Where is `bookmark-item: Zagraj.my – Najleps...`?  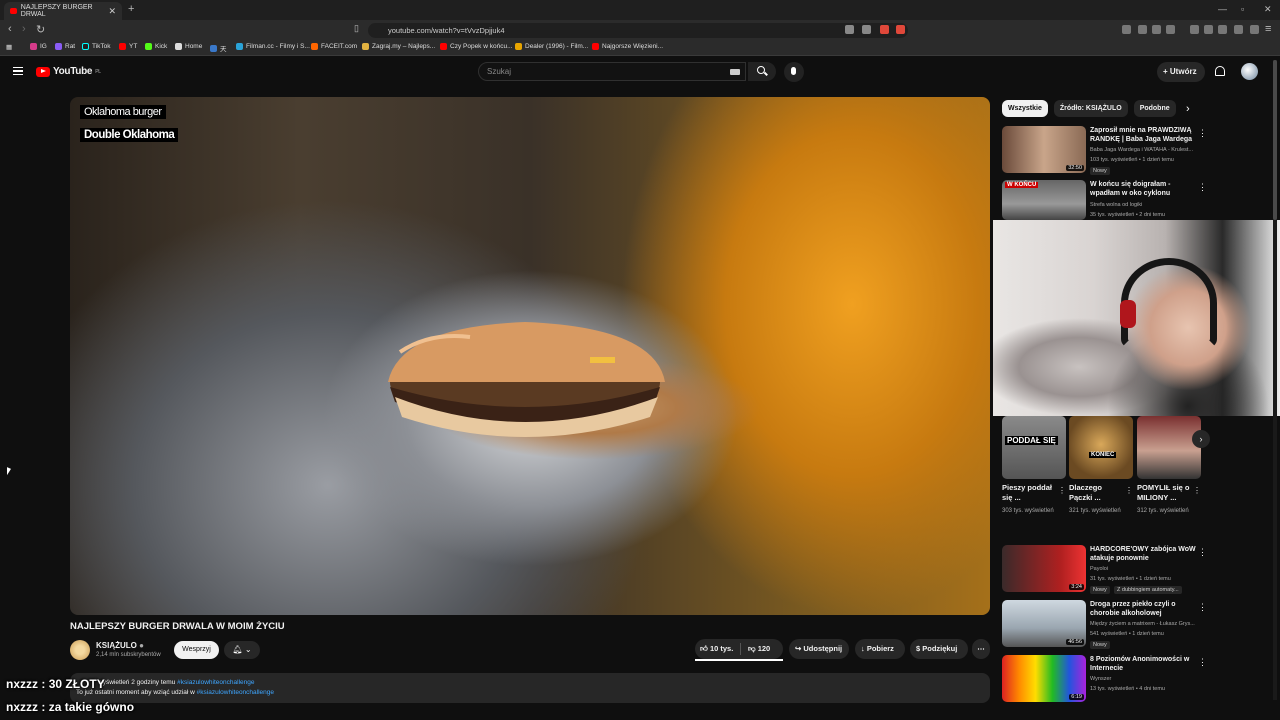
bookmark-item: Zagraj.my – Najleps... is located at coordinates (398, 46).